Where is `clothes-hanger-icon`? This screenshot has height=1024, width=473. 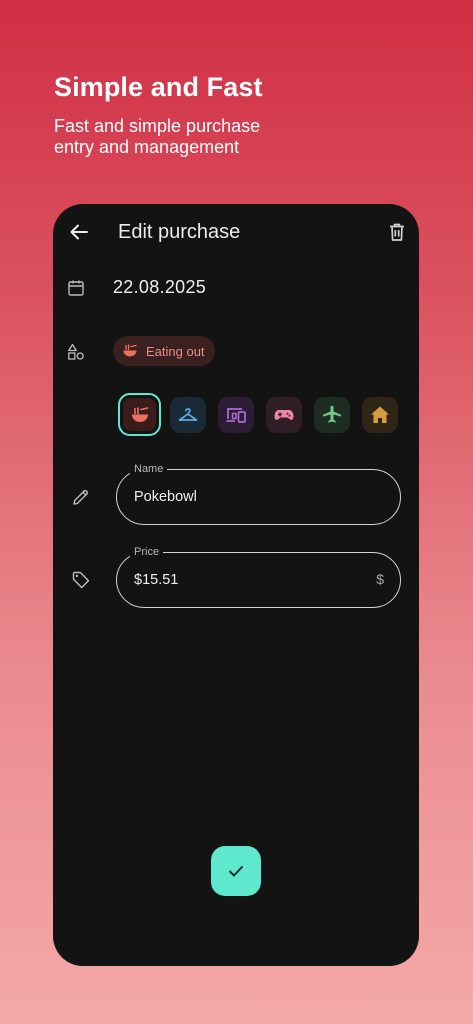 clothes-hanger-icon is located at coordinates (188, 414).